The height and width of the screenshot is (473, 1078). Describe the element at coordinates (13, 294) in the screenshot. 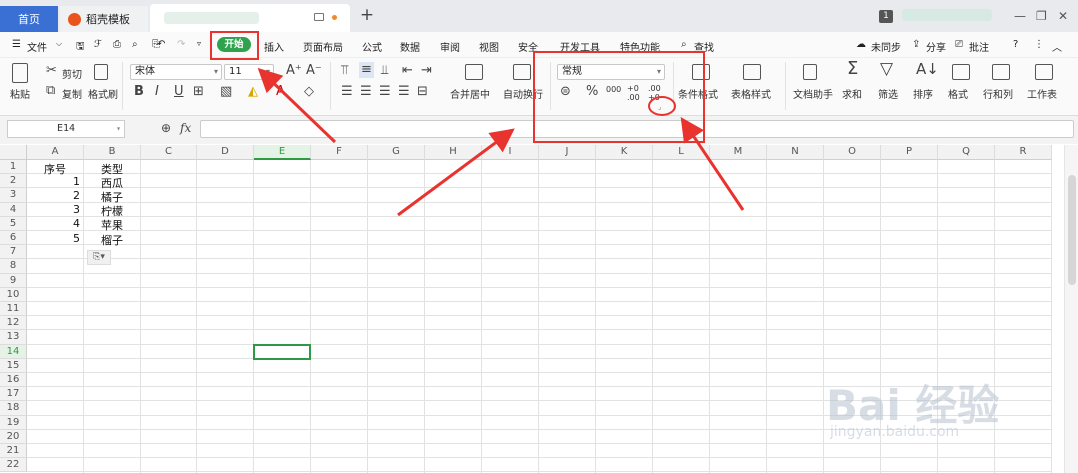

I see `row-header-10: 10` at that location.